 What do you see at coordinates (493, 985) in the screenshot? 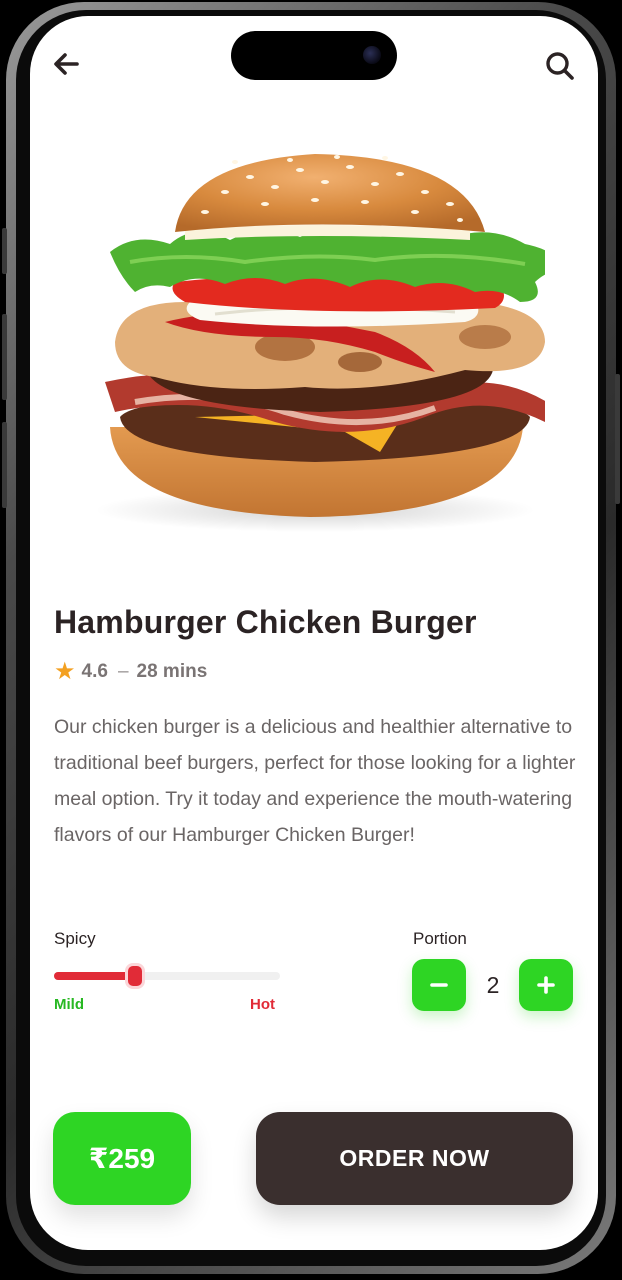
I see `portion-quantity: 2` at bounding box center [493, 985].